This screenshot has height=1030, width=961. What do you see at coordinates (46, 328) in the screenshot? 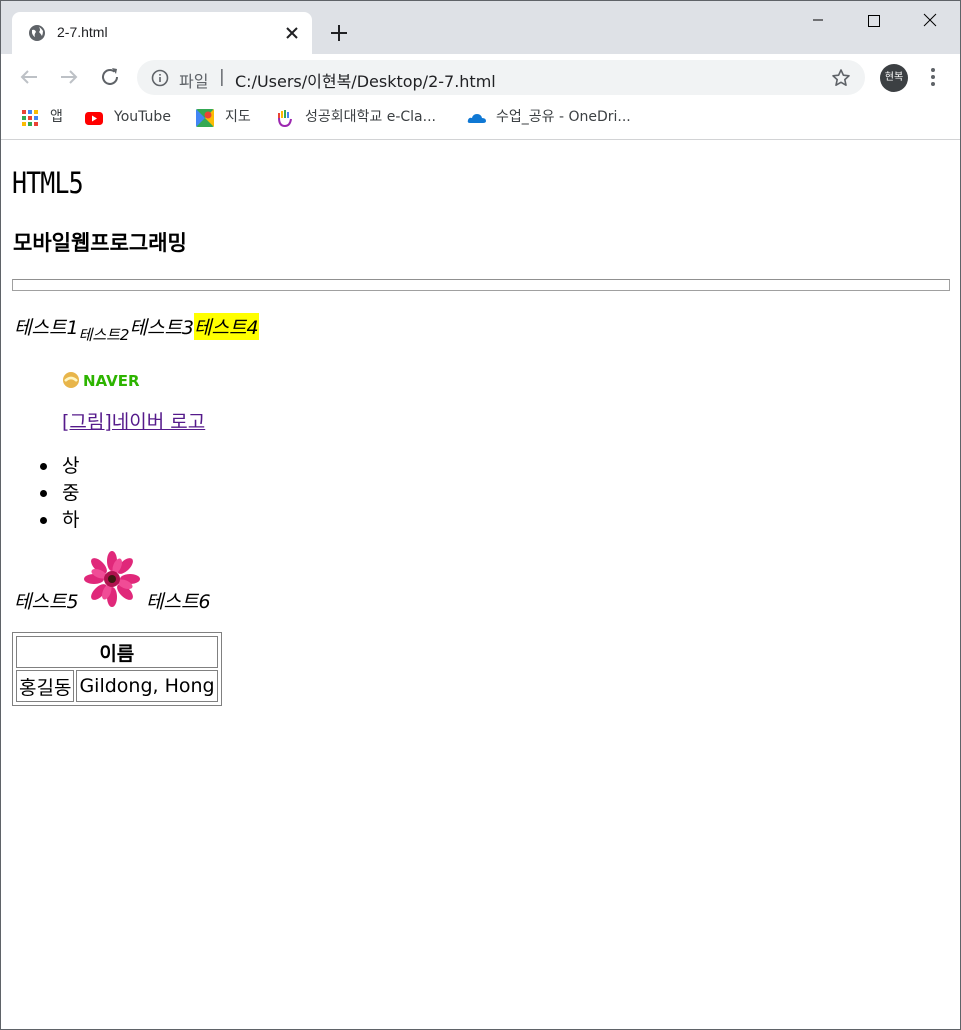
I see `test1-text: 테스트1` at bounding box center [46, 328].